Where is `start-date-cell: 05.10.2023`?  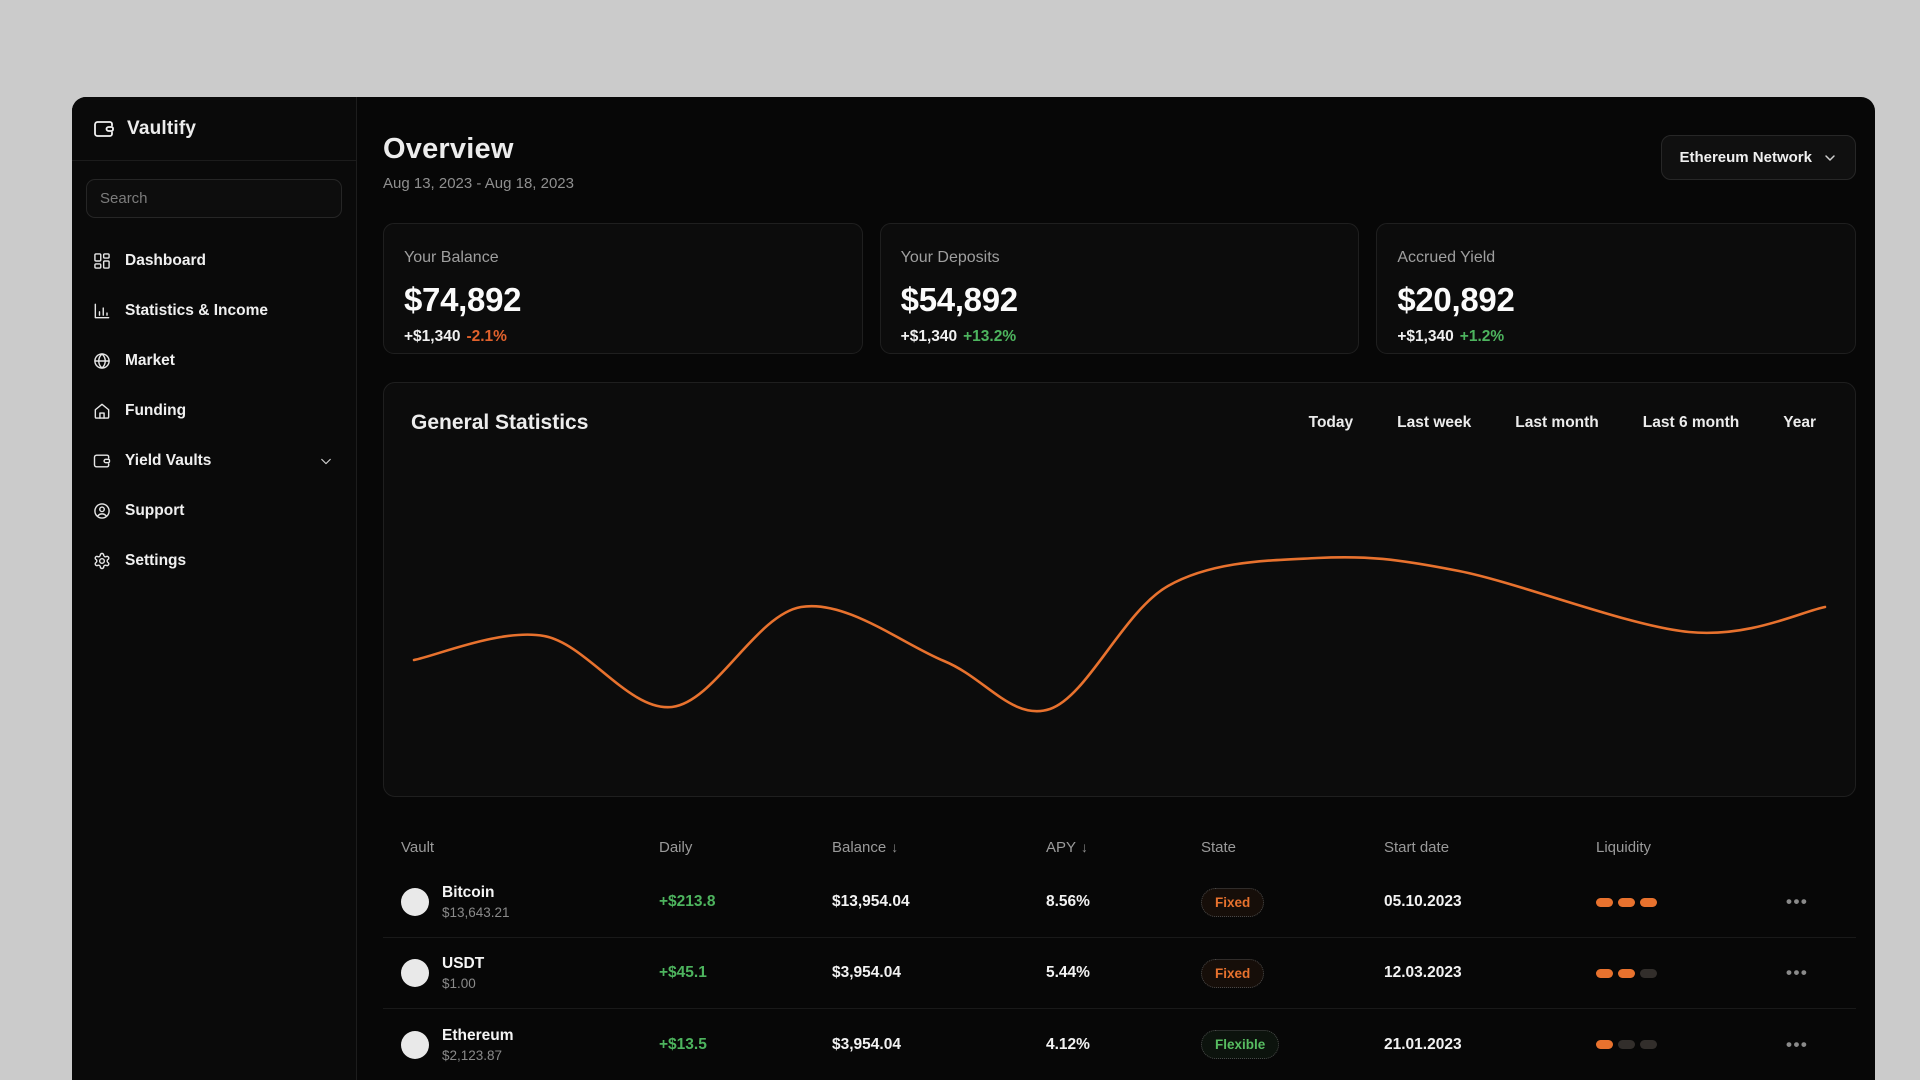 start-date-cell: 05.10.2023 is located at coordinates (1423, 901).